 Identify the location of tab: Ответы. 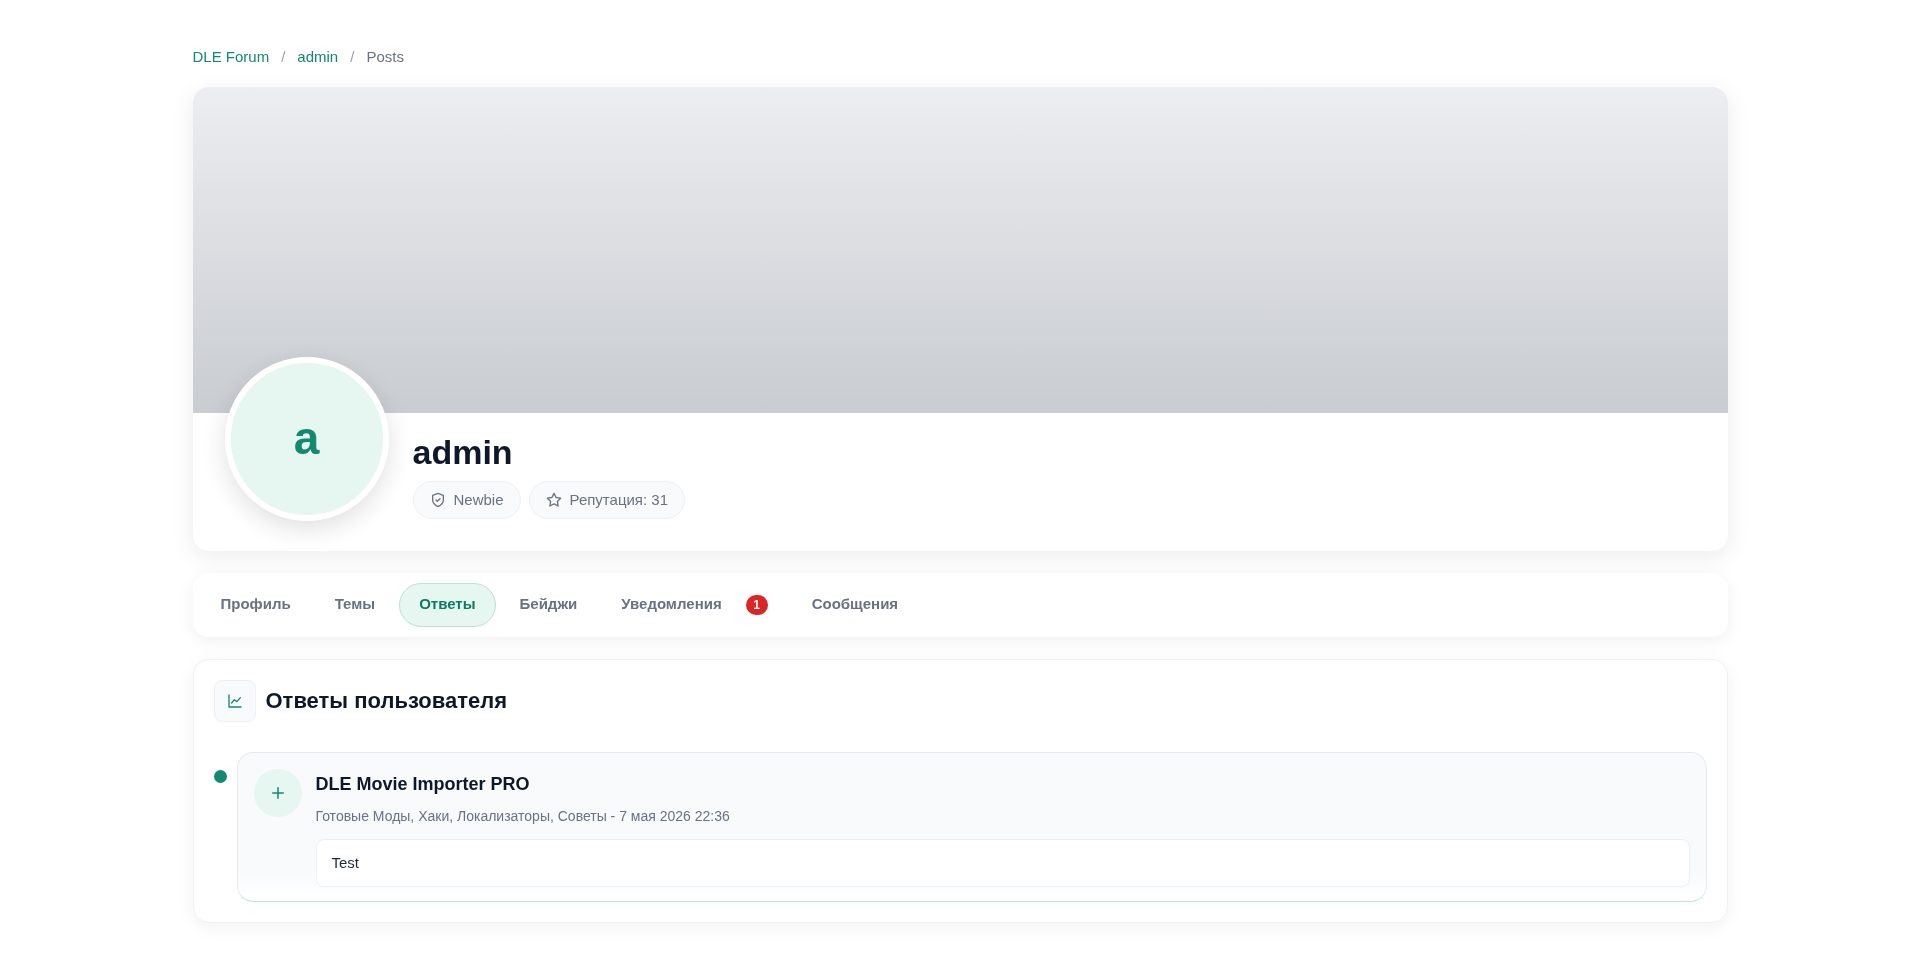
(447, 604).